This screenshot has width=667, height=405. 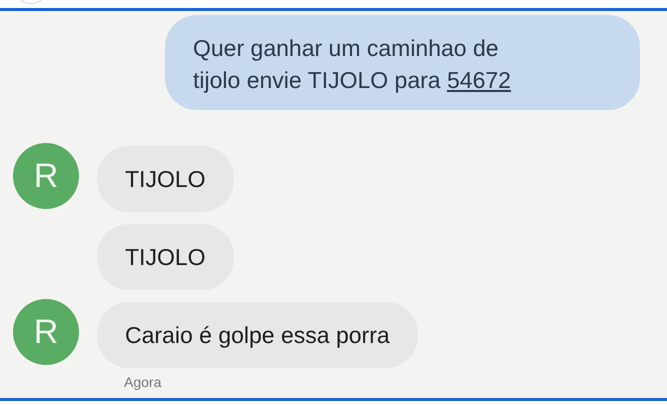 I want to click on phone-link: 54672, so click(x=478, y=80).